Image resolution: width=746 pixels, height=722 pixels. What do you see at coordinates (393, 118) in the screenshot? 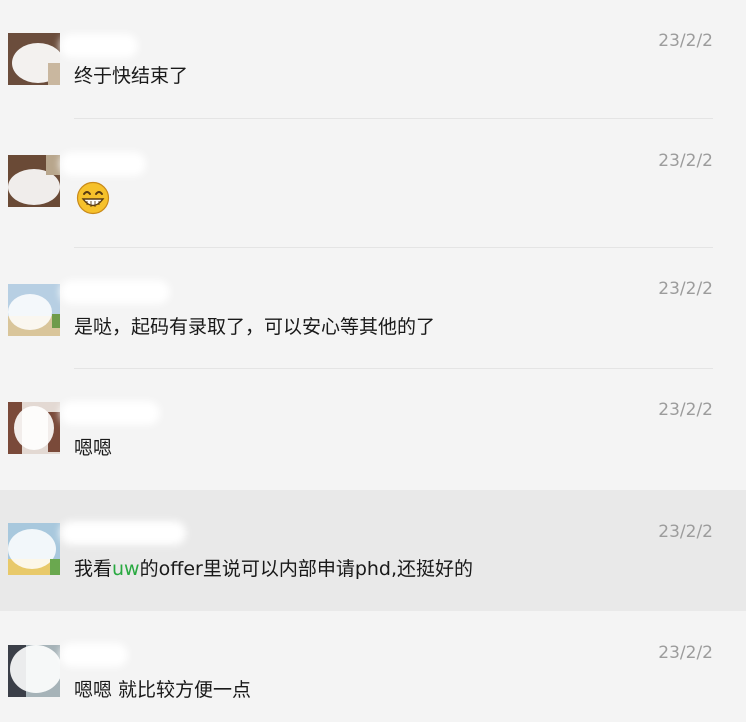
I see `divider` at bounding box center [393, 118].